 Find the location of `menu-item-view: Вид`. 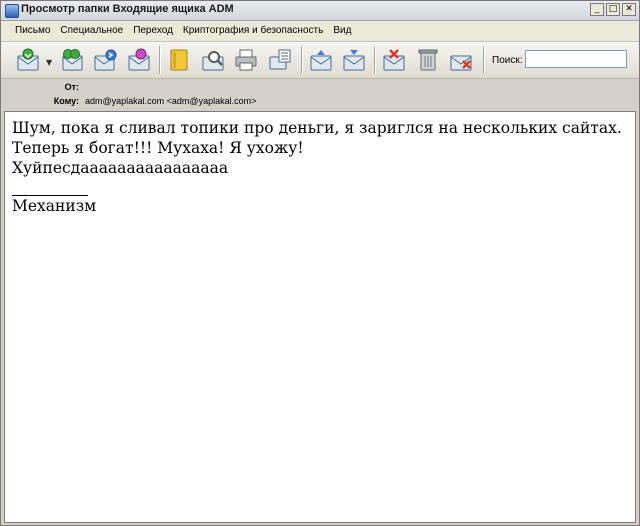

menu-item-view: Вид is located at coordinates (342, 30).